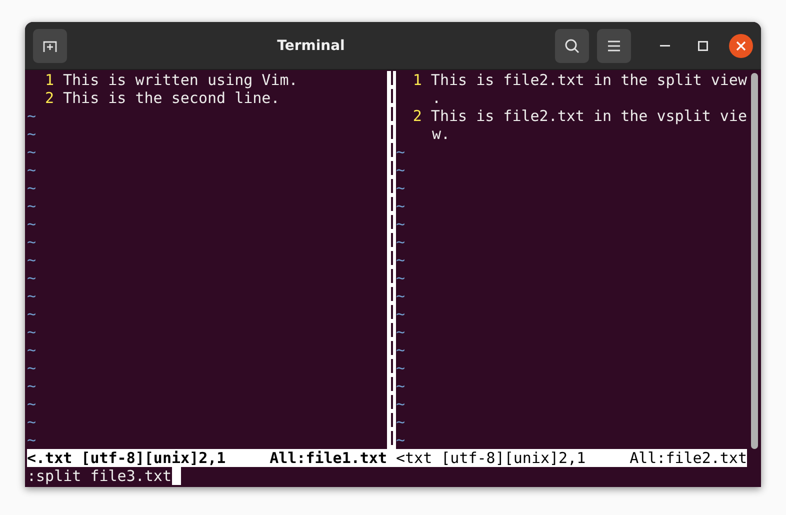  What do you see at coordinates (688, 458) in the screenshot?
I see `position-info: All:file2.txt` at bounding box center [688, 458].